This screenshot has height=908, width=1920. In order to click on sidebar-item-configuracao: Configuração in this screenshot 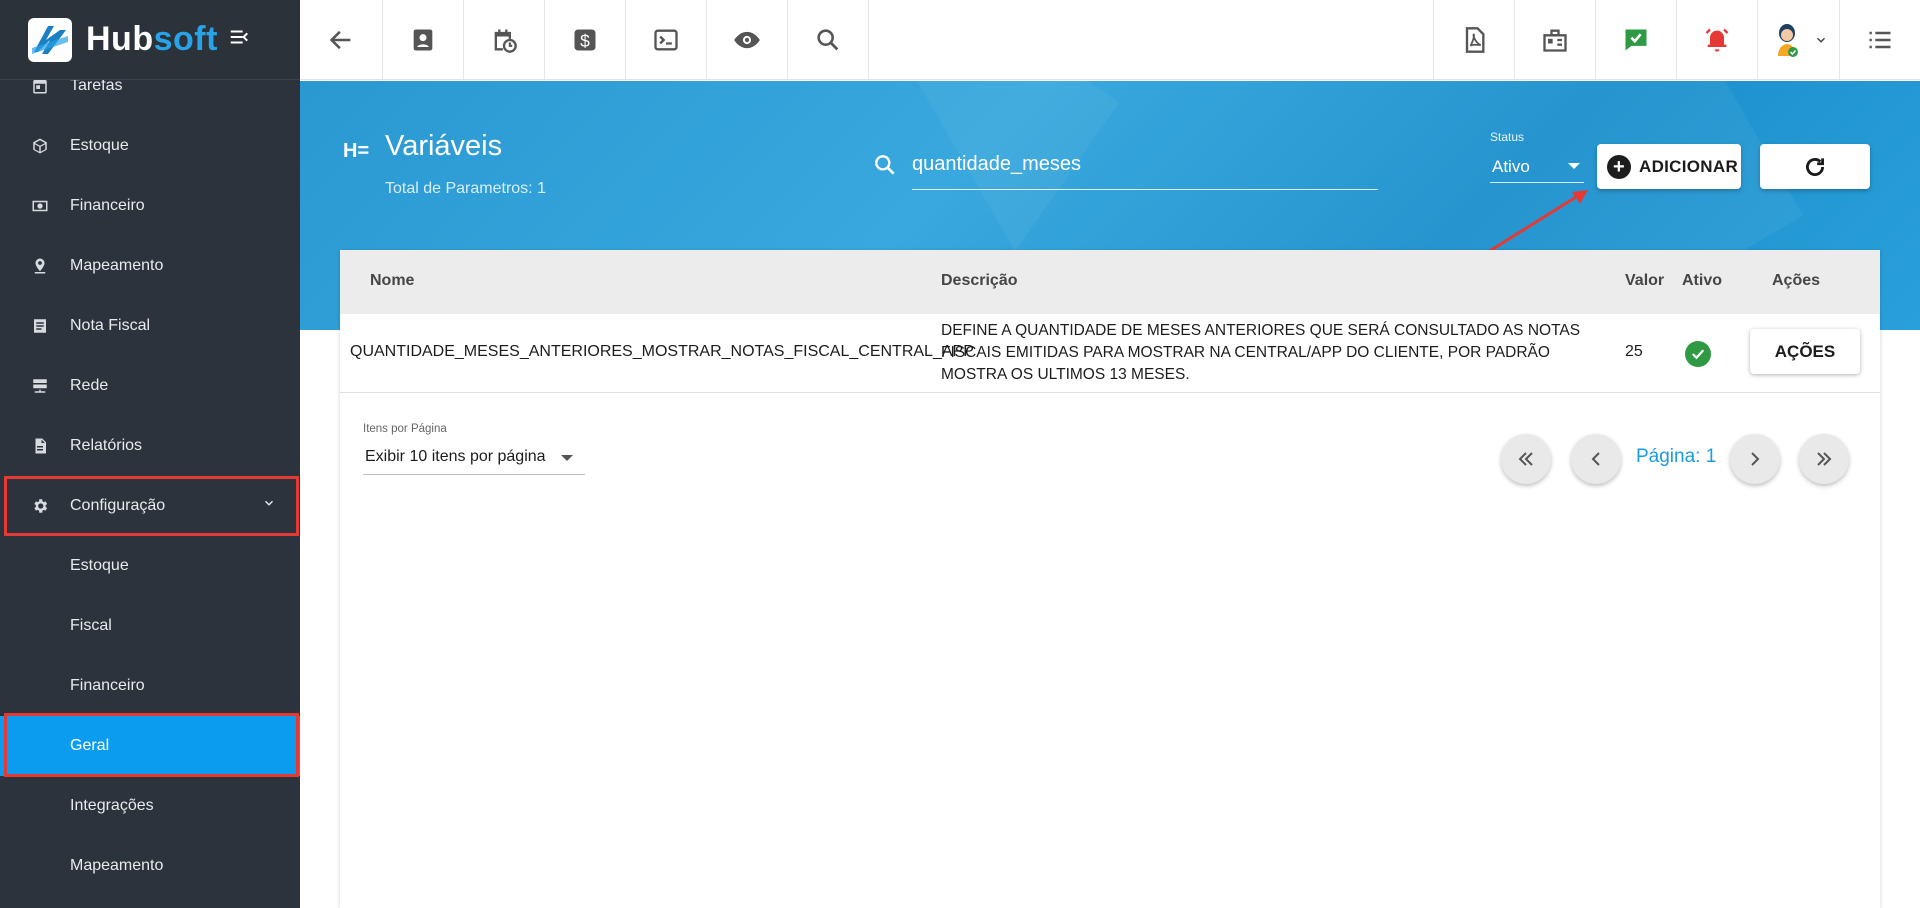, I will do `click(150, 506)`.